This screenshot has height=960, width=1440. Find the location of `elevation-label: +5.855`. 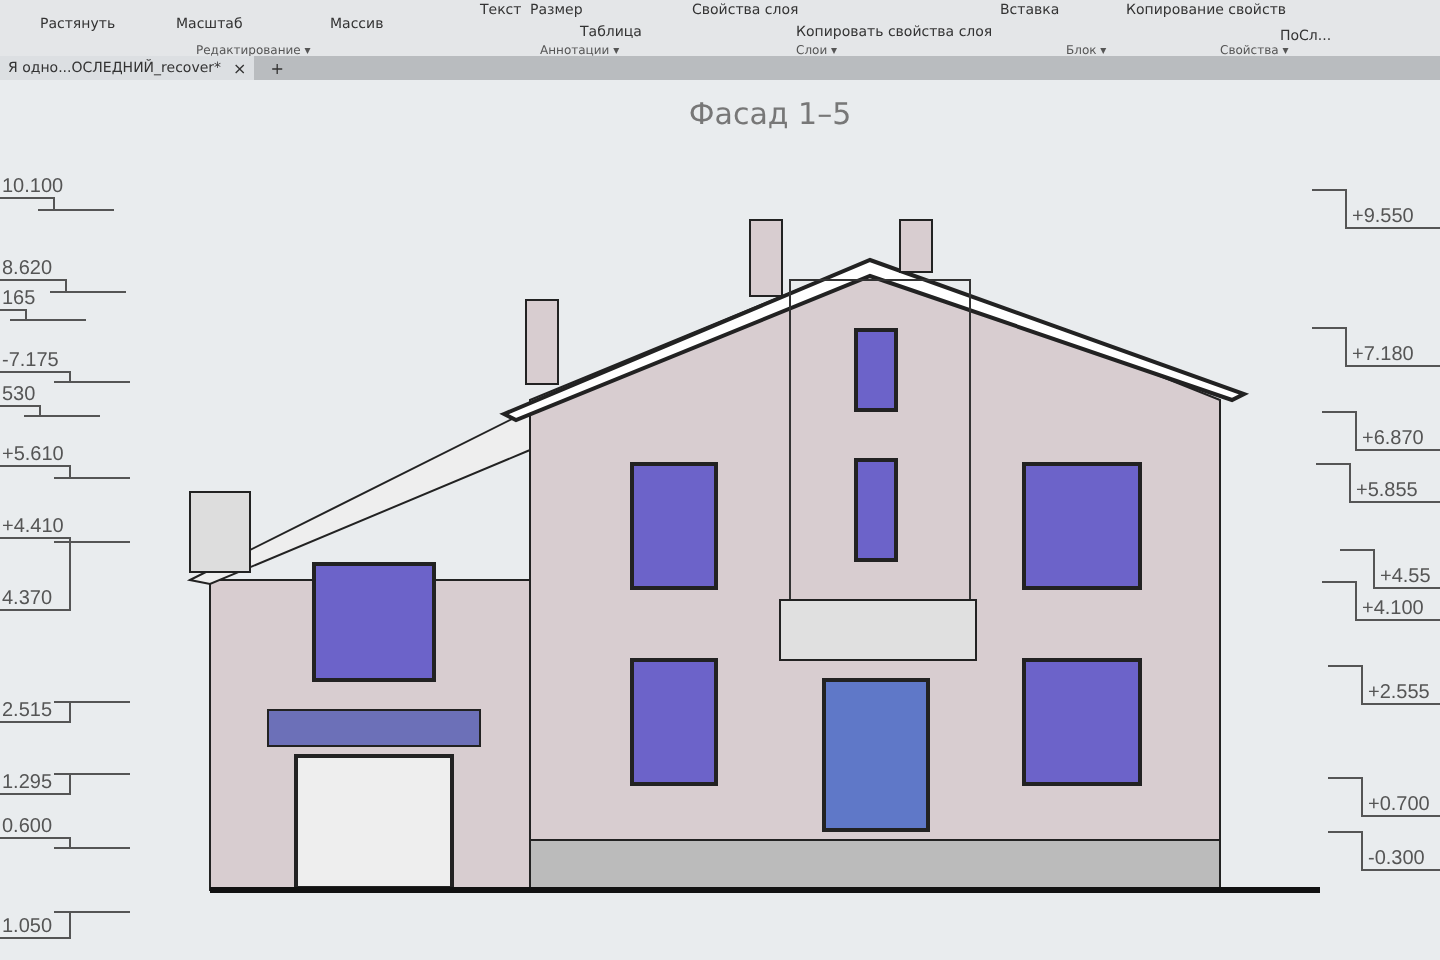

elevation-label: +5.855 is located at coordinates (1387, 491).